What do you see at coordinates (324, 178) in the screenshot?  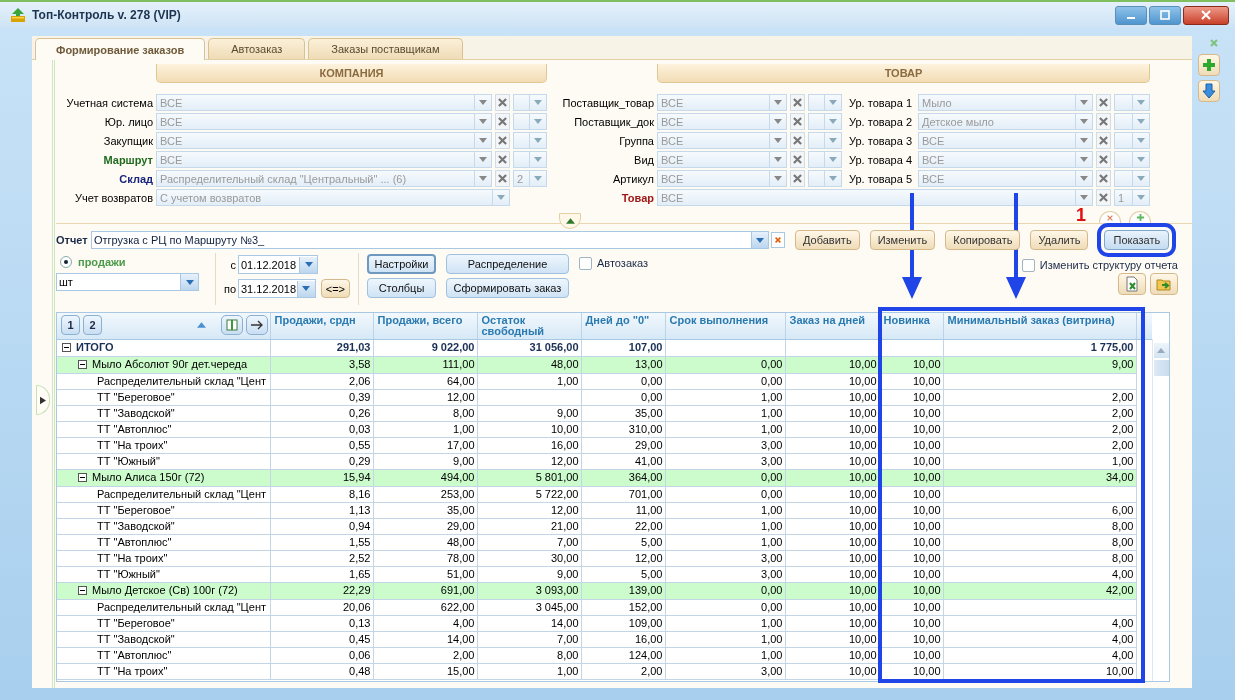 I see `filter-combo: Распределительный склад "Центральный" ... (6)` at bounding box center [324, 178].